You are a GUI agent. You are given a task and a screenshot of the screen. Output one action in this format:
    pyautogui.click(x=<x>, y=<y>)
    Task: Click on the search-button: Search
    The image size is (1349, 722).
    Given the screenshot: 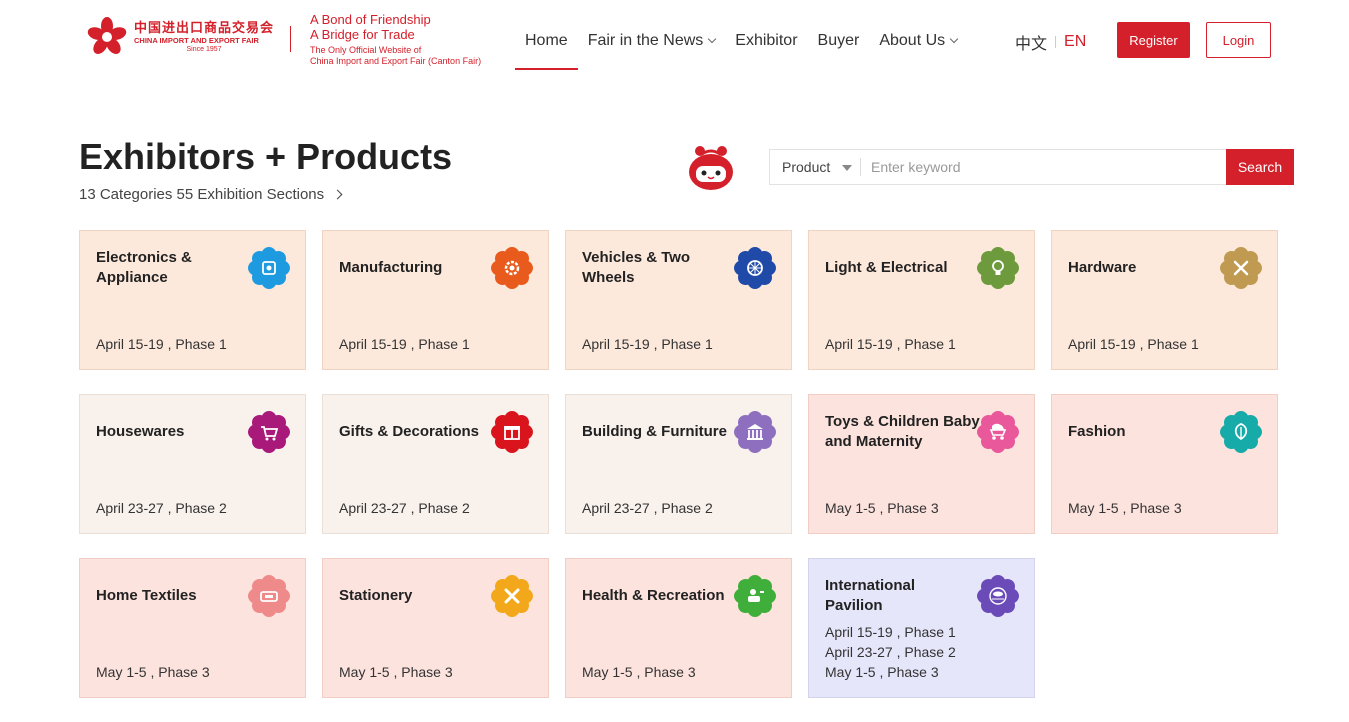 What is the action you would take?
    pyautogui.click(x=1260, y=167)
    